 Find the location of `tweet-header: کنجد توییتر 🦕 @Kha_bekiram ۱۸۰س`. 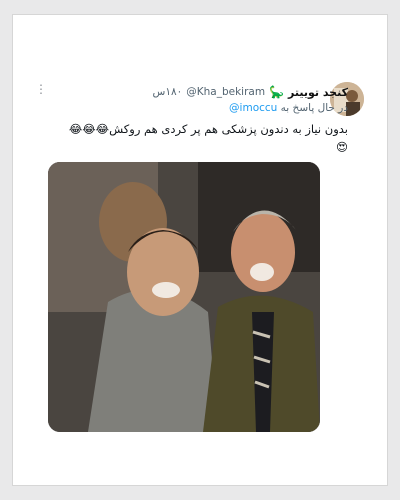

tweet-header: کنجد توییتر 🦕 @Kha_bekiram ۱۸۰س is located at coordinates (250, 92).